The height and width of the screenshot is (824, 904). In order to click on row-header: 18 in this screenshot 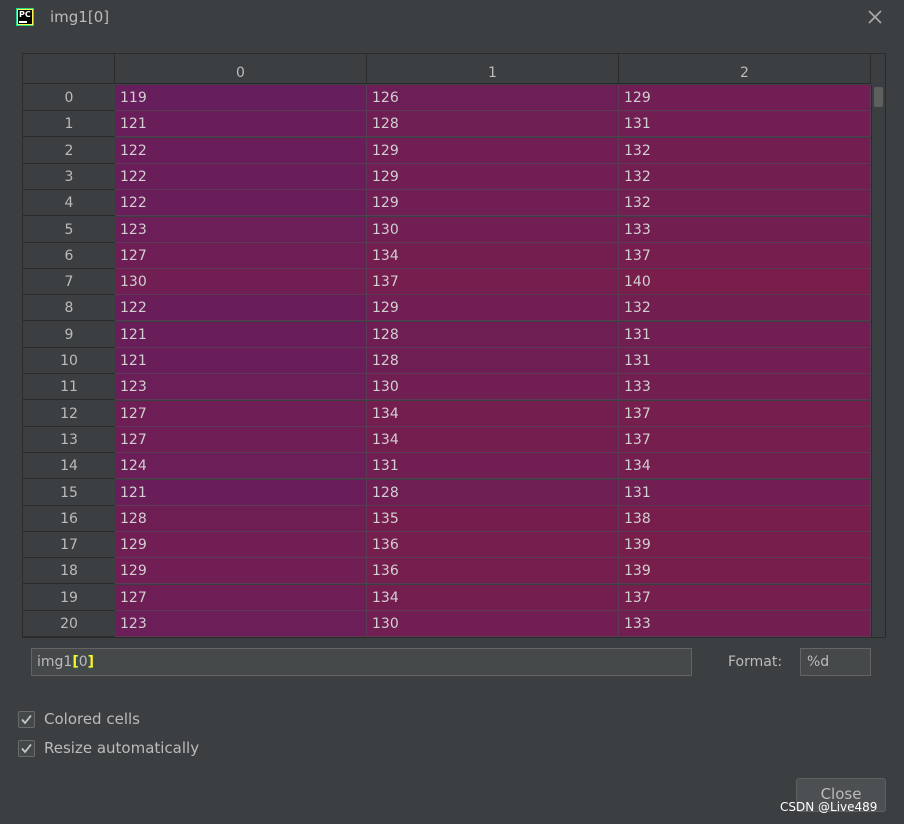, I will do `click(69, 571)`.